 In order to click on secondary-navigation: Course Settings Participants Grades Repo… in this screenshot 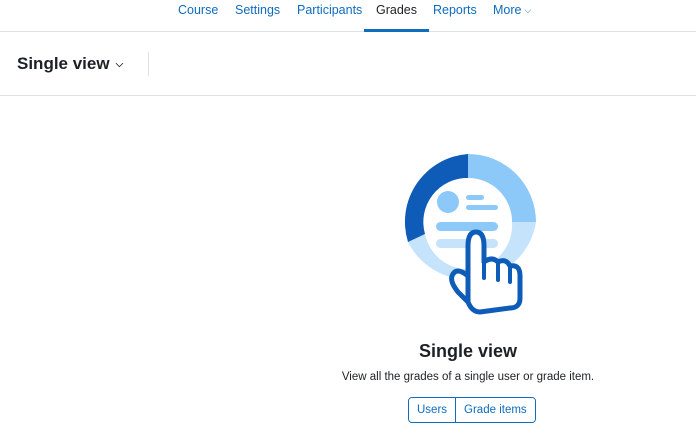, I will do `click(348, 16)`.